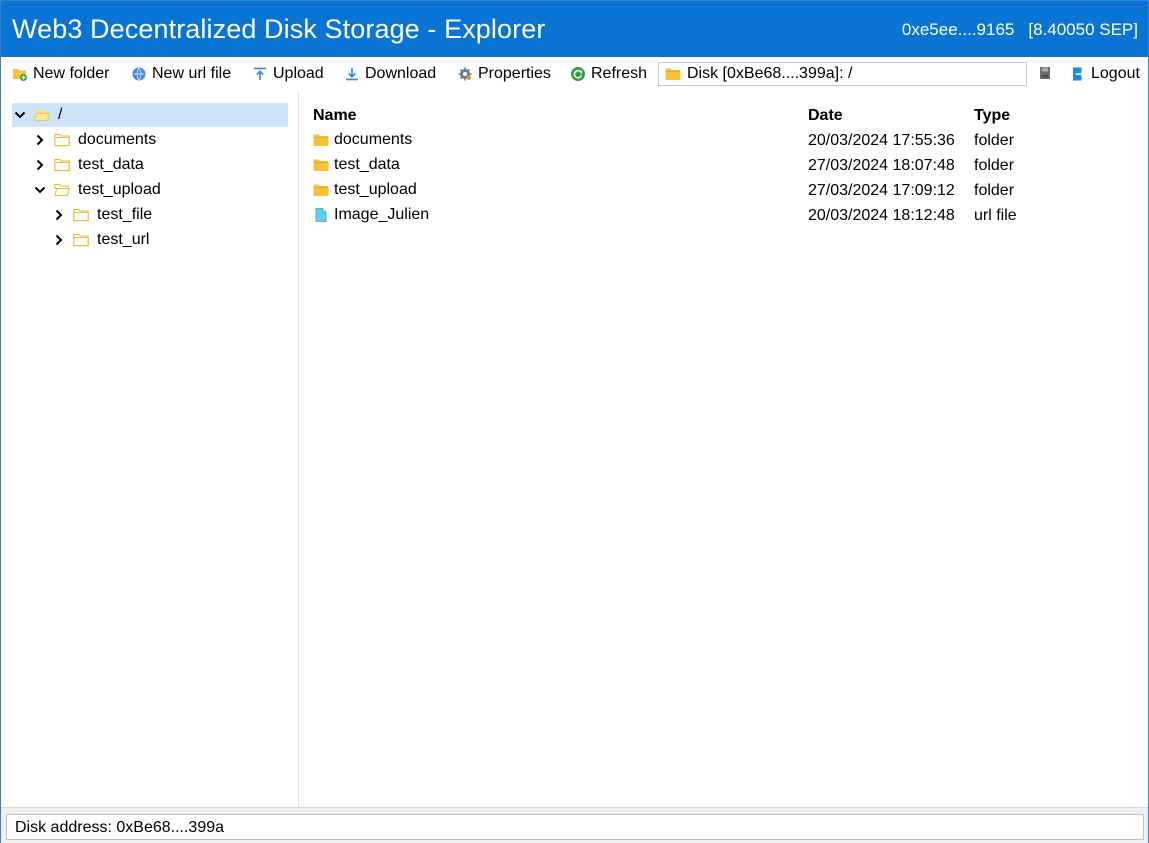 This screenshot has width=1149, height=843. I want to click on path-field: Disk [0xBe68....399a]: /, so click(842, 74).